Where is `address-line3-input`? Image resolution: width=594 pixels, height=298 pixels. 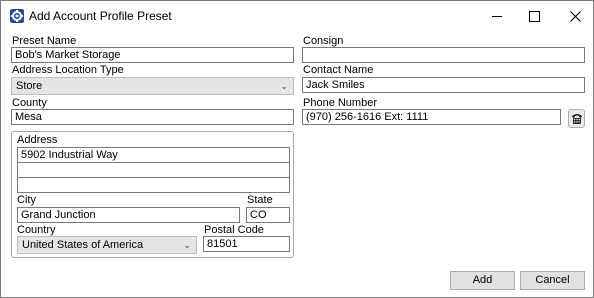
address-line3-input is located at coordinates (153, 185).